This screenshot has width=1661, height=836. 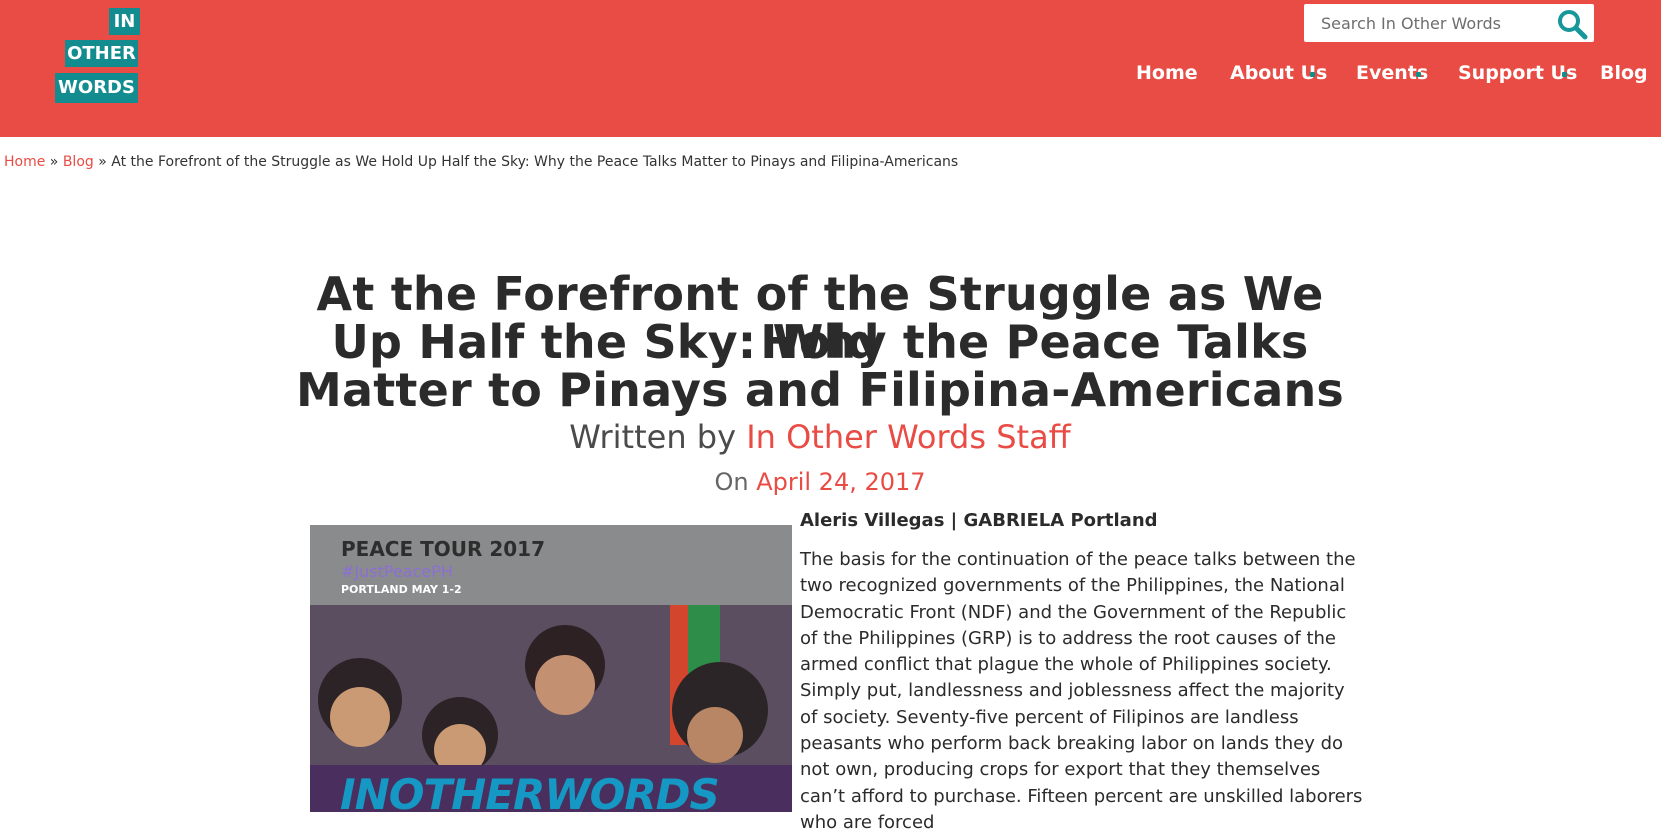 What do you see at coordinates (530, 791) in the screenshot?
I see `image-watermark: INOTHERWORDS` at bounding box center [530, 791].